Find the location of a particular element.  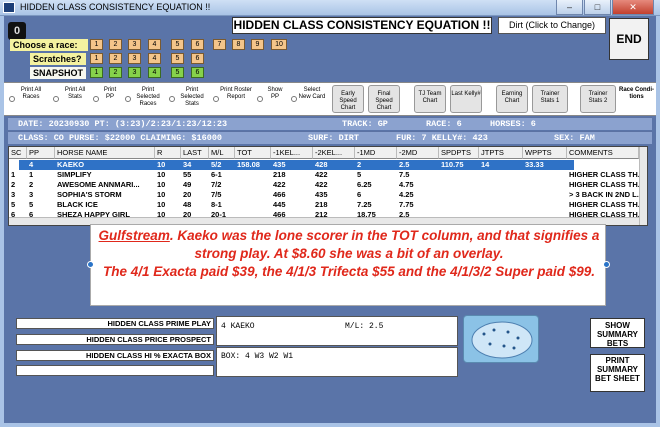

table-cell: SOPHIA'S STORM is located at coordinates (105, 195).